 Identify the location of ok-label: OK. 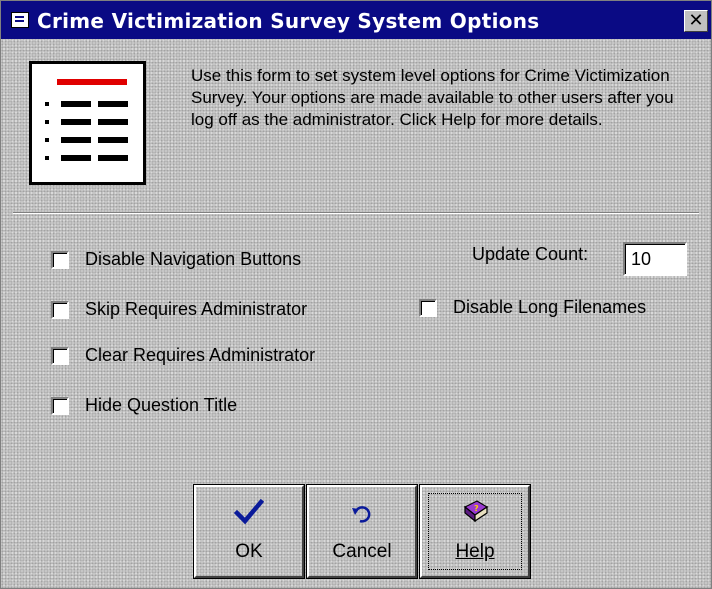
(249, 551).